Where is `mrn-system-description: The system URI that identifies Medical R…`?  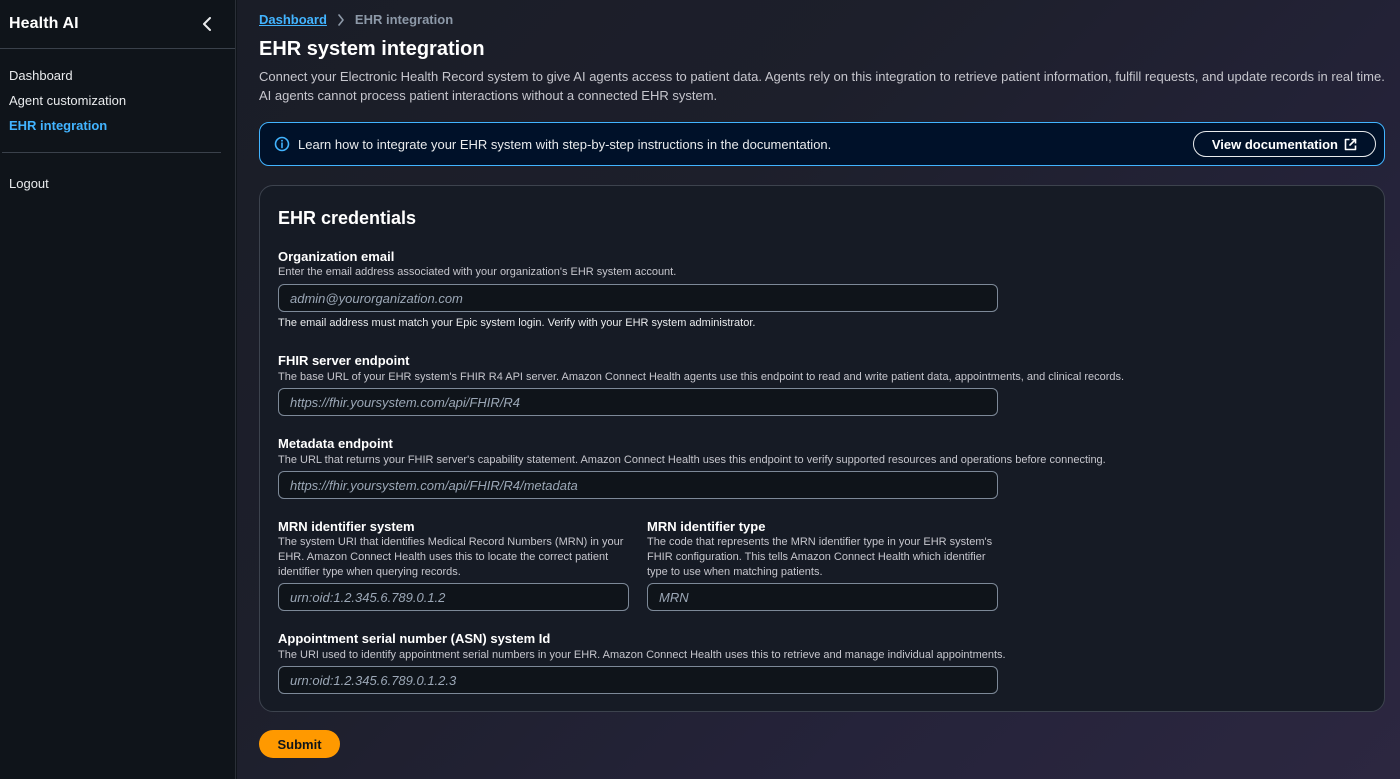 mrn-system-description: The system URI that identifies Medical R… is located at coordinates (451, 557).